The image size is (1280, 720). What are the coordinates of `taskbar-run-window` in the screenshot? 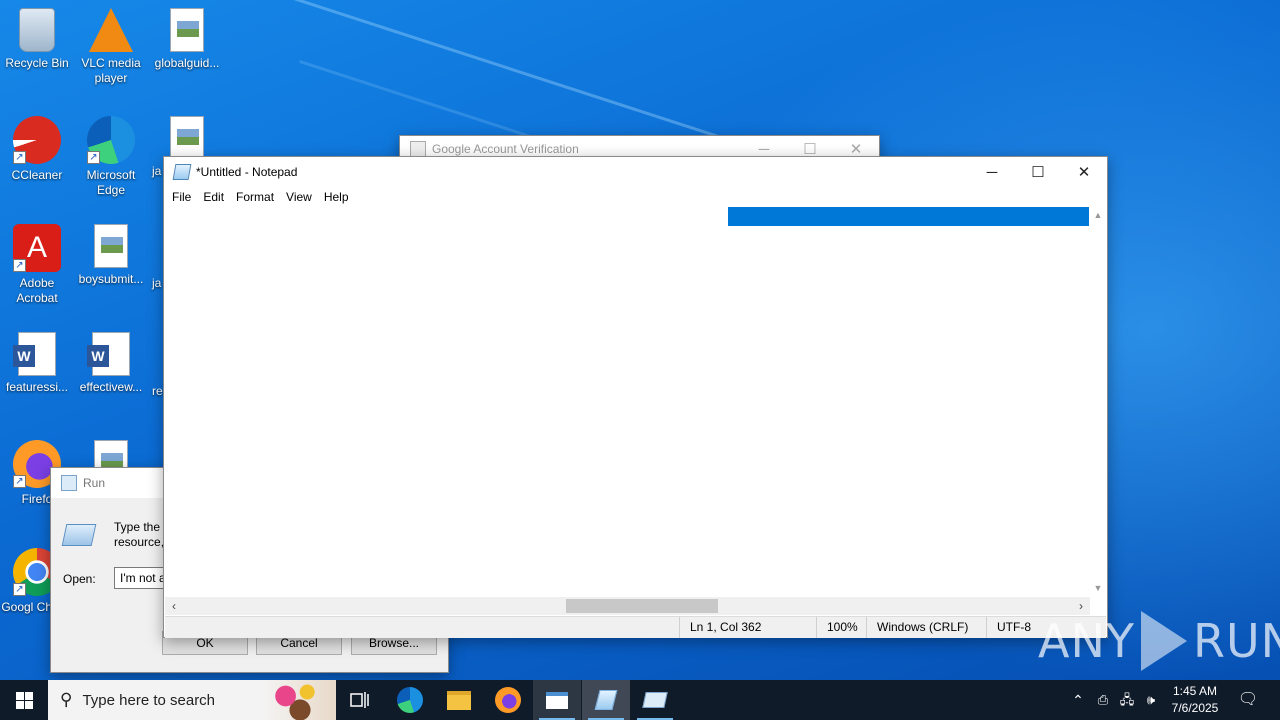 It's located at (557, 700).